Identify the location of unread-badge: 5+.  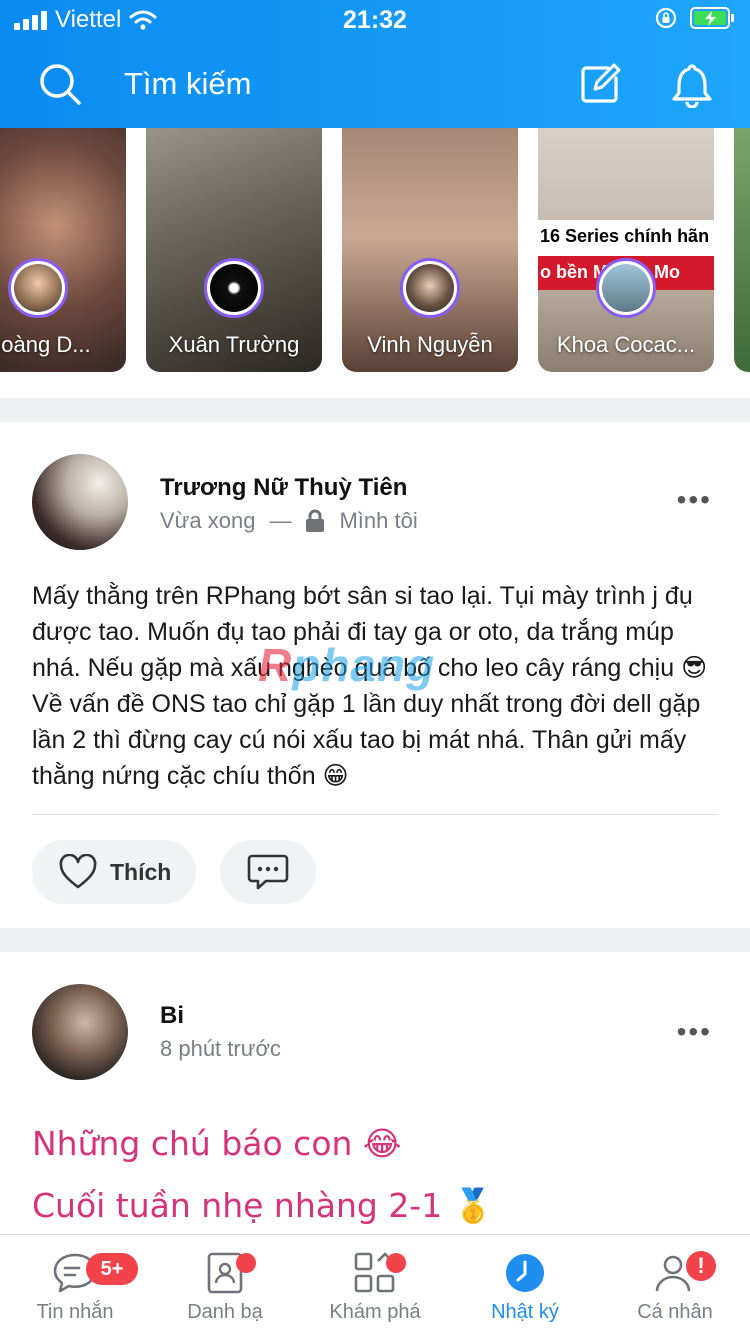
(112, 1269).